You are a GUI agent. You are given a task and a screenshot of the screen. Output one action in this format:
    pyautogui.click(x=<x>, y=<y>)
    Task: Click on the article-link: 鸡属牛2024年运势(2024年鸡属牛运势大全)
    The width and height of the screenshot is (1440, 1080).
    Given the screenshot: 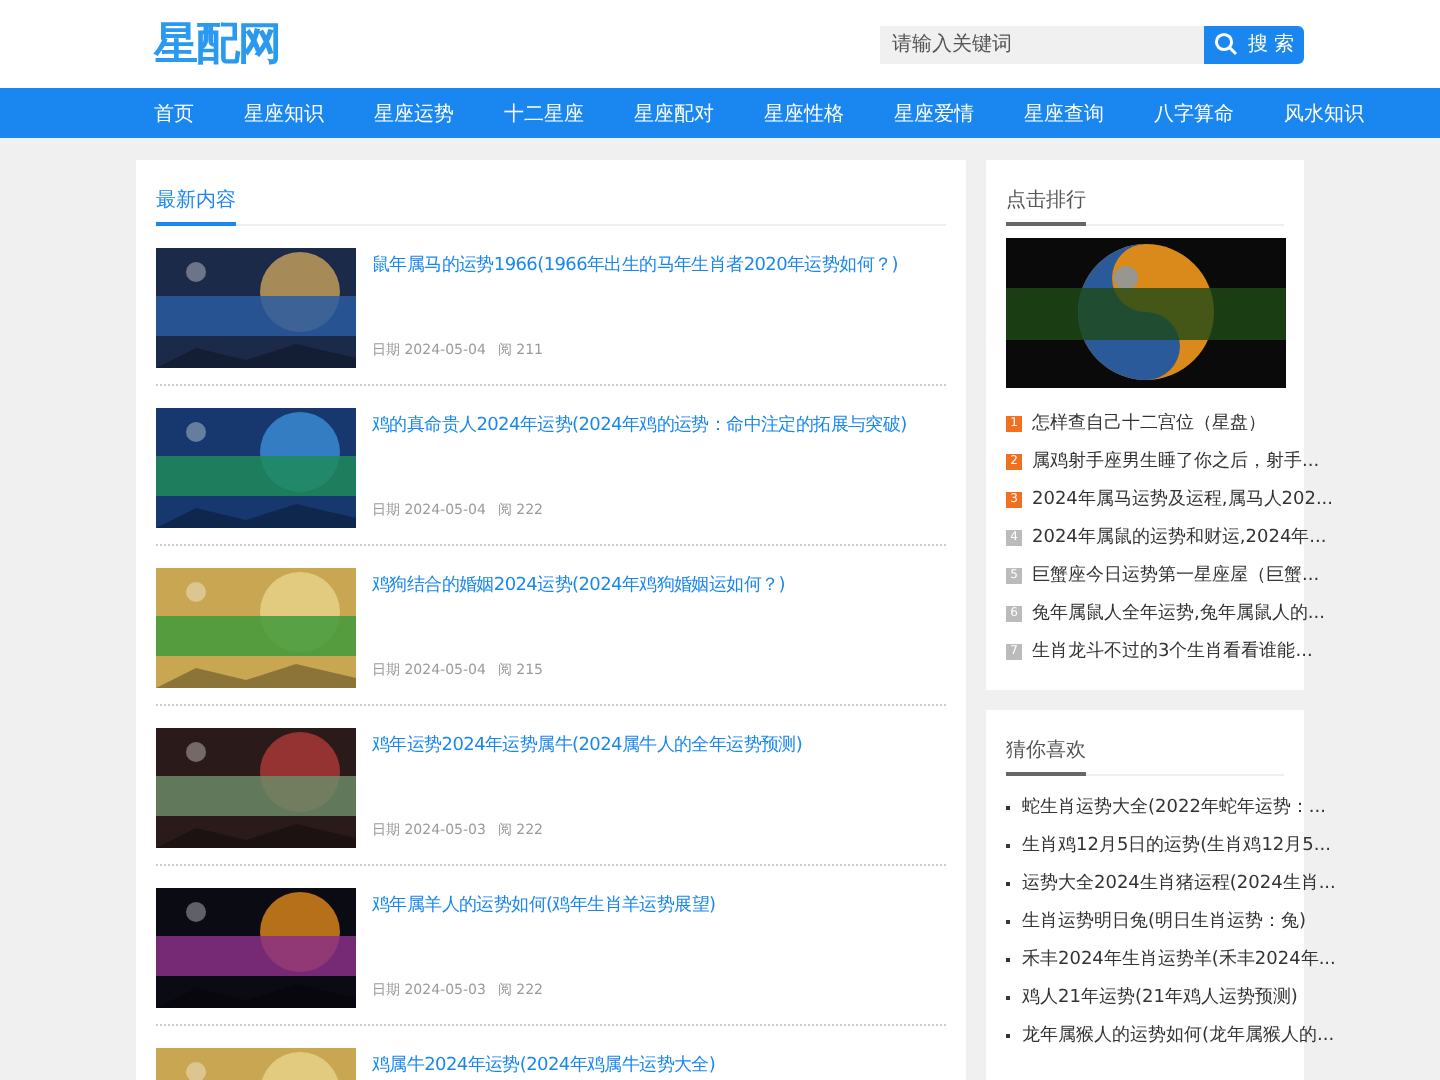 What is the action you would take?
    pyautogui.click(x=544, y=1065)
    